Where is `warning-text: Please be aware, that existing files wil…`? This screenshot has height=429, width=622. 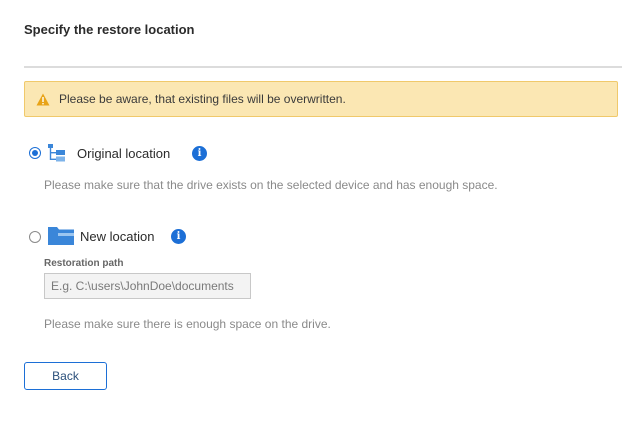
warning-text: Please be aware, that existing files wil… is located at coordinates (202, 99).